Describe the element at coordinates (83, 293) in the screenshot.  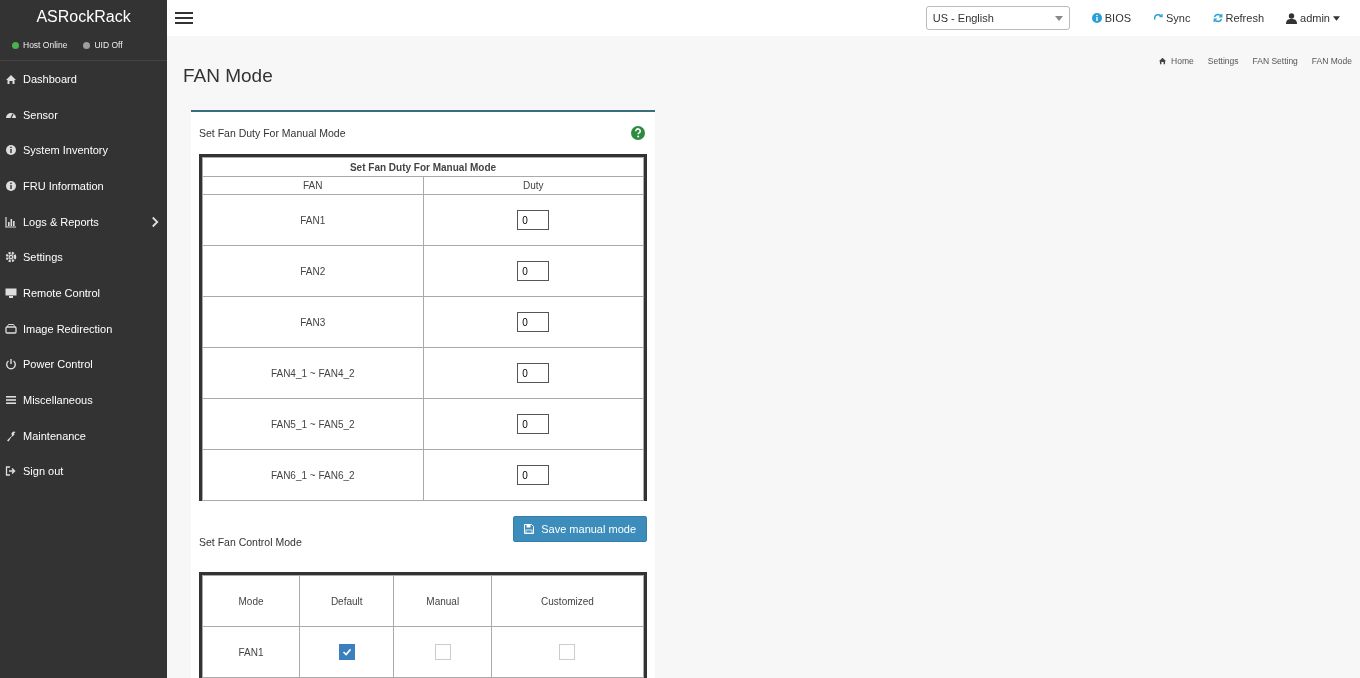
I see `sidebar-item: Remote Control` at that location.